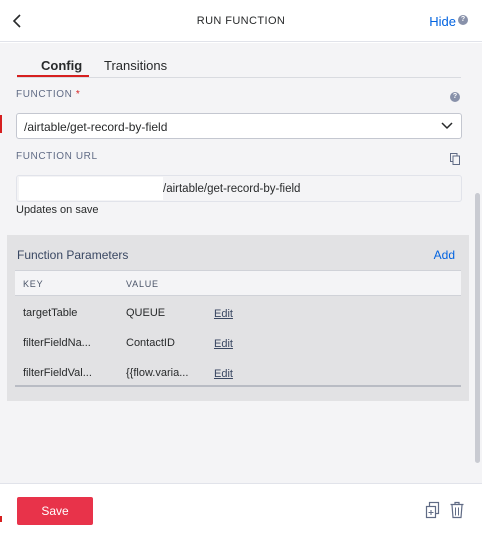  What do you see at coordinates (232, 189) in the screenshot?
I see `function-url-path: /airtable/get-record-by-field` at bounding box center [232, 189].